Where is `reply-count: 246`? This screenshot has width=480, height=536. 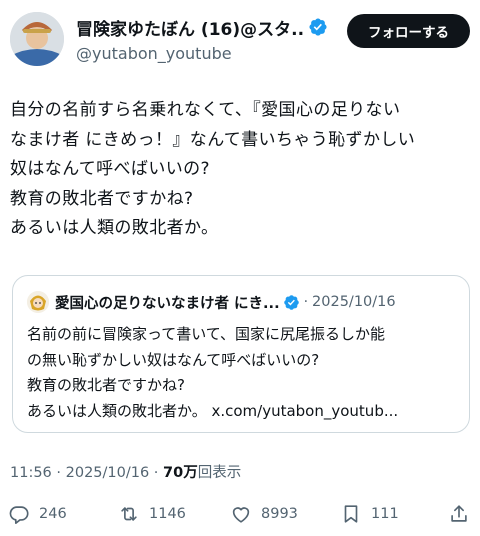
reply-count: 246 is located at coordinates (53, 514).